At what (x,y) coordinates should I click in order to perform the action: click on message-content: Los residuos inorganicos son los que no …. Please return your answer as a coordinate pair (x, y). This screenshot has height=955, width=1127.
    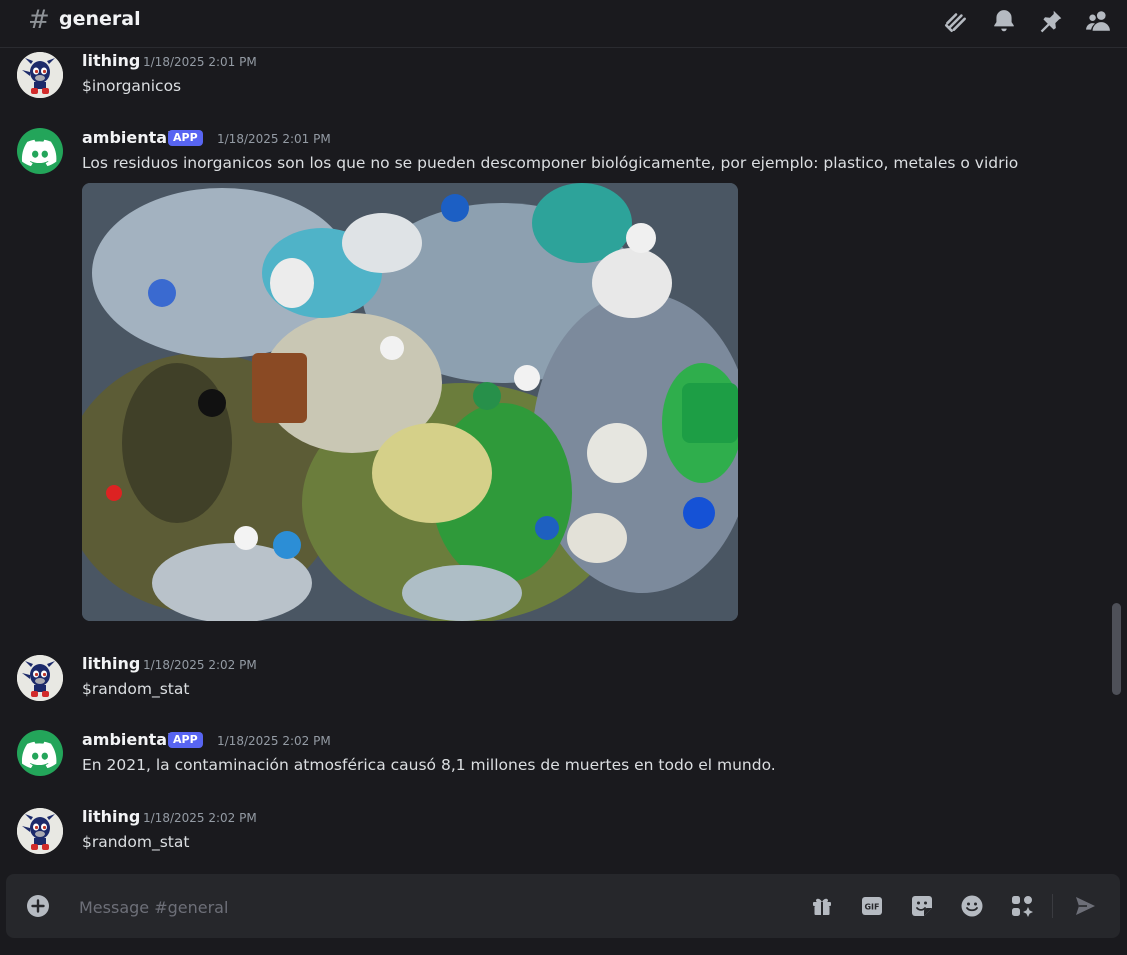
    Looking at the image, I should click on (550, 163).